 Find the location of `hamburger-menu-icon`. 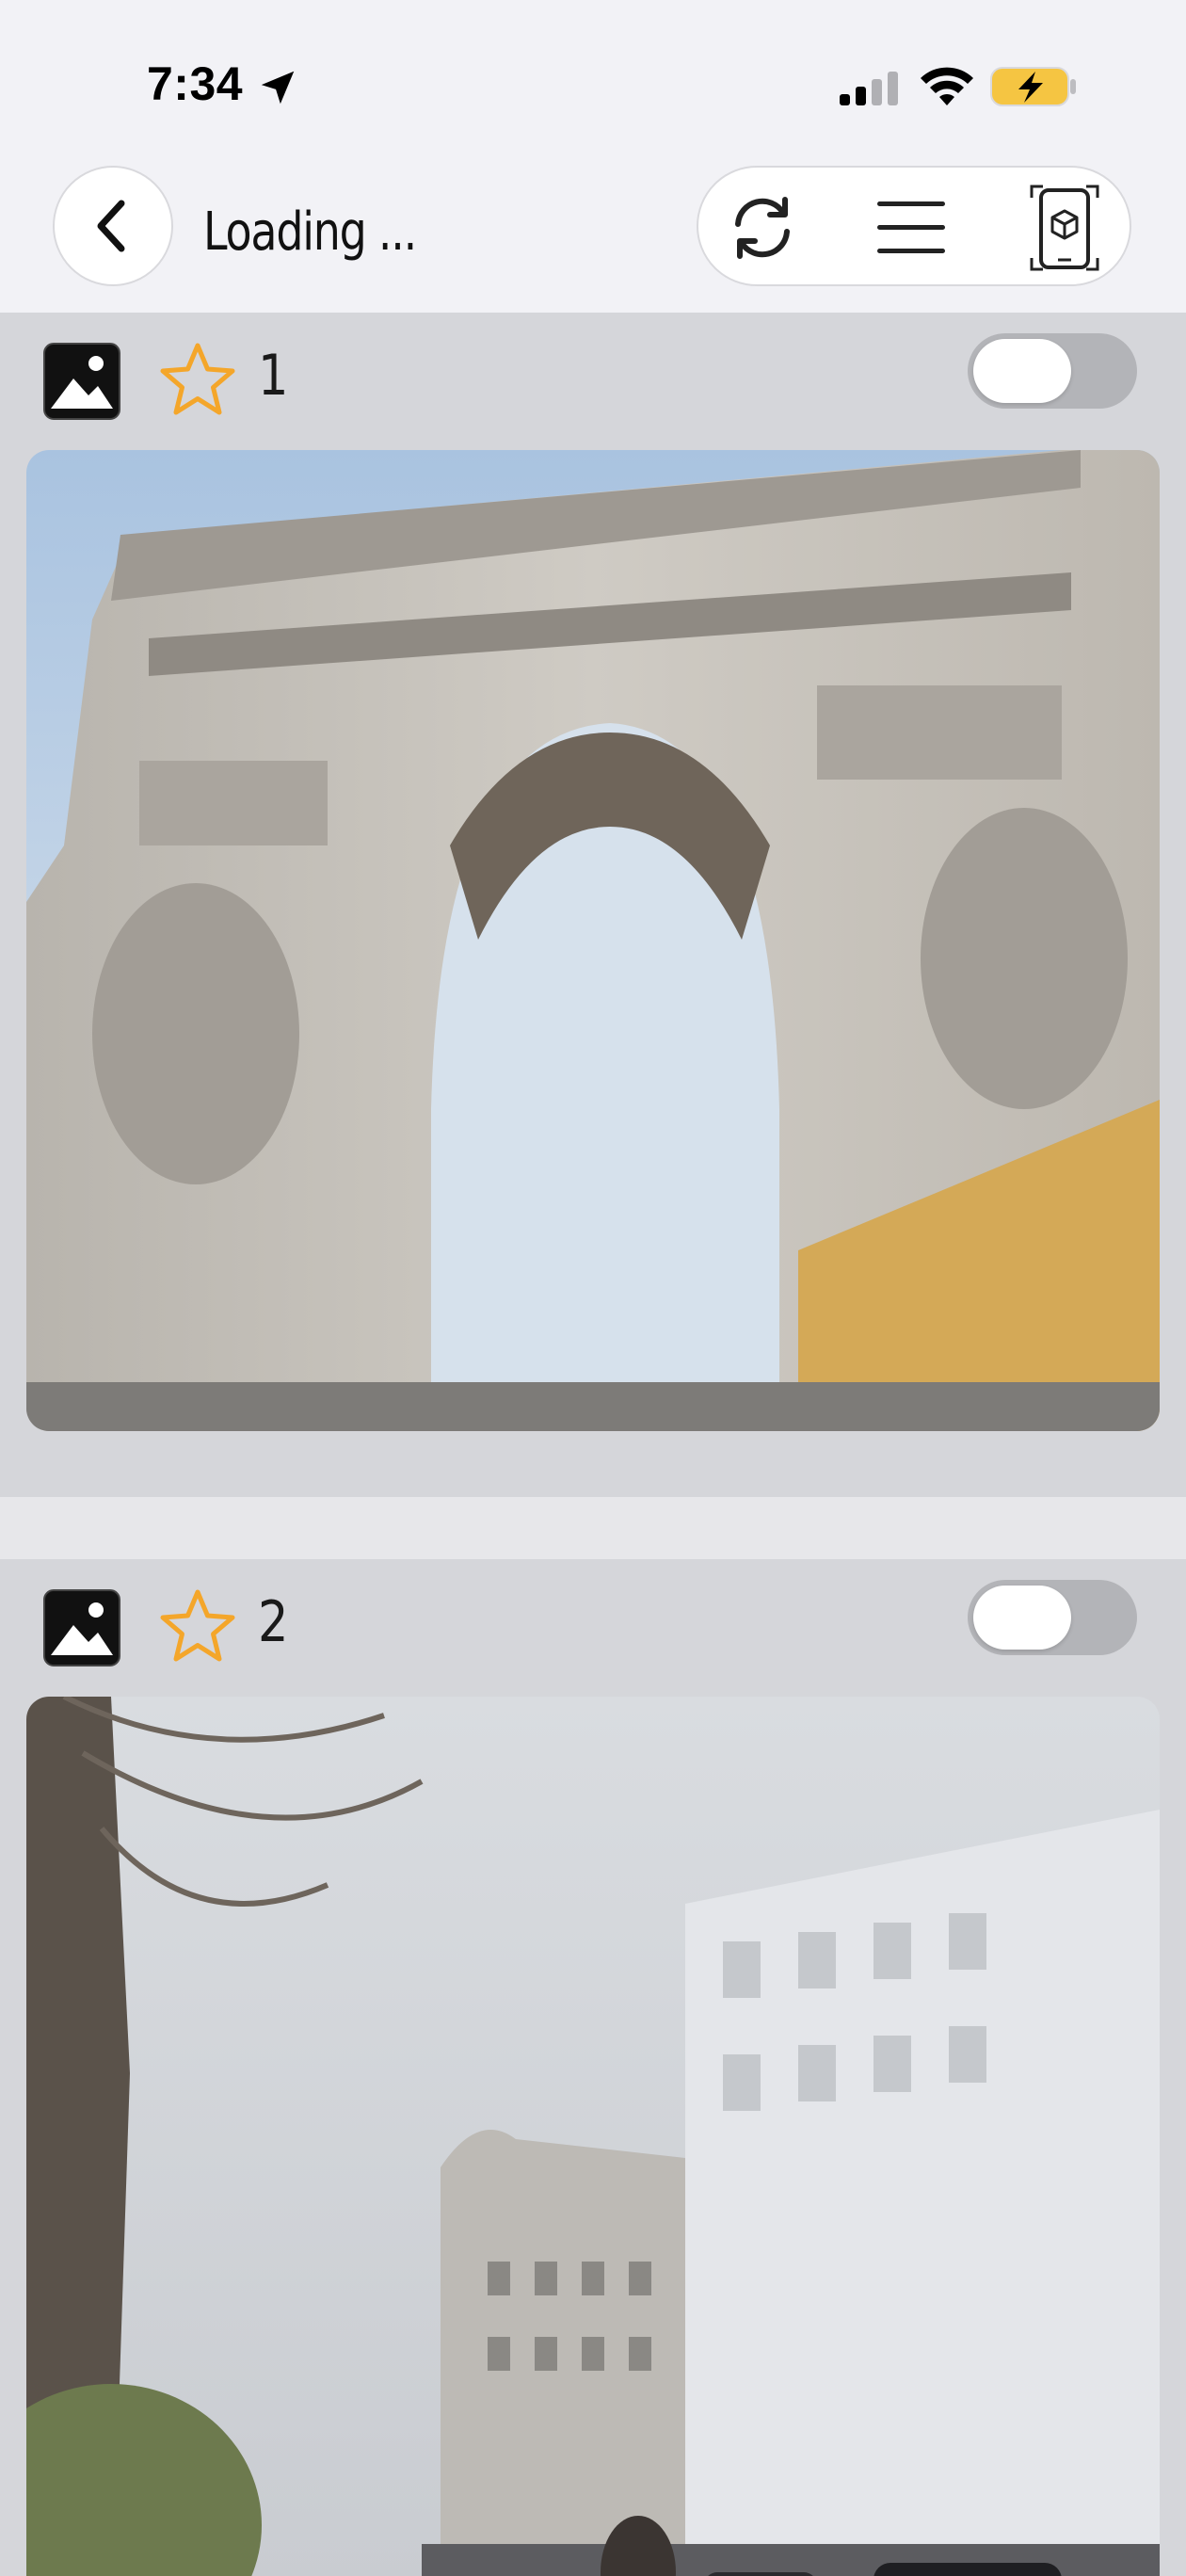

hamburger-menu-icon is located at coordinates (911, 228).